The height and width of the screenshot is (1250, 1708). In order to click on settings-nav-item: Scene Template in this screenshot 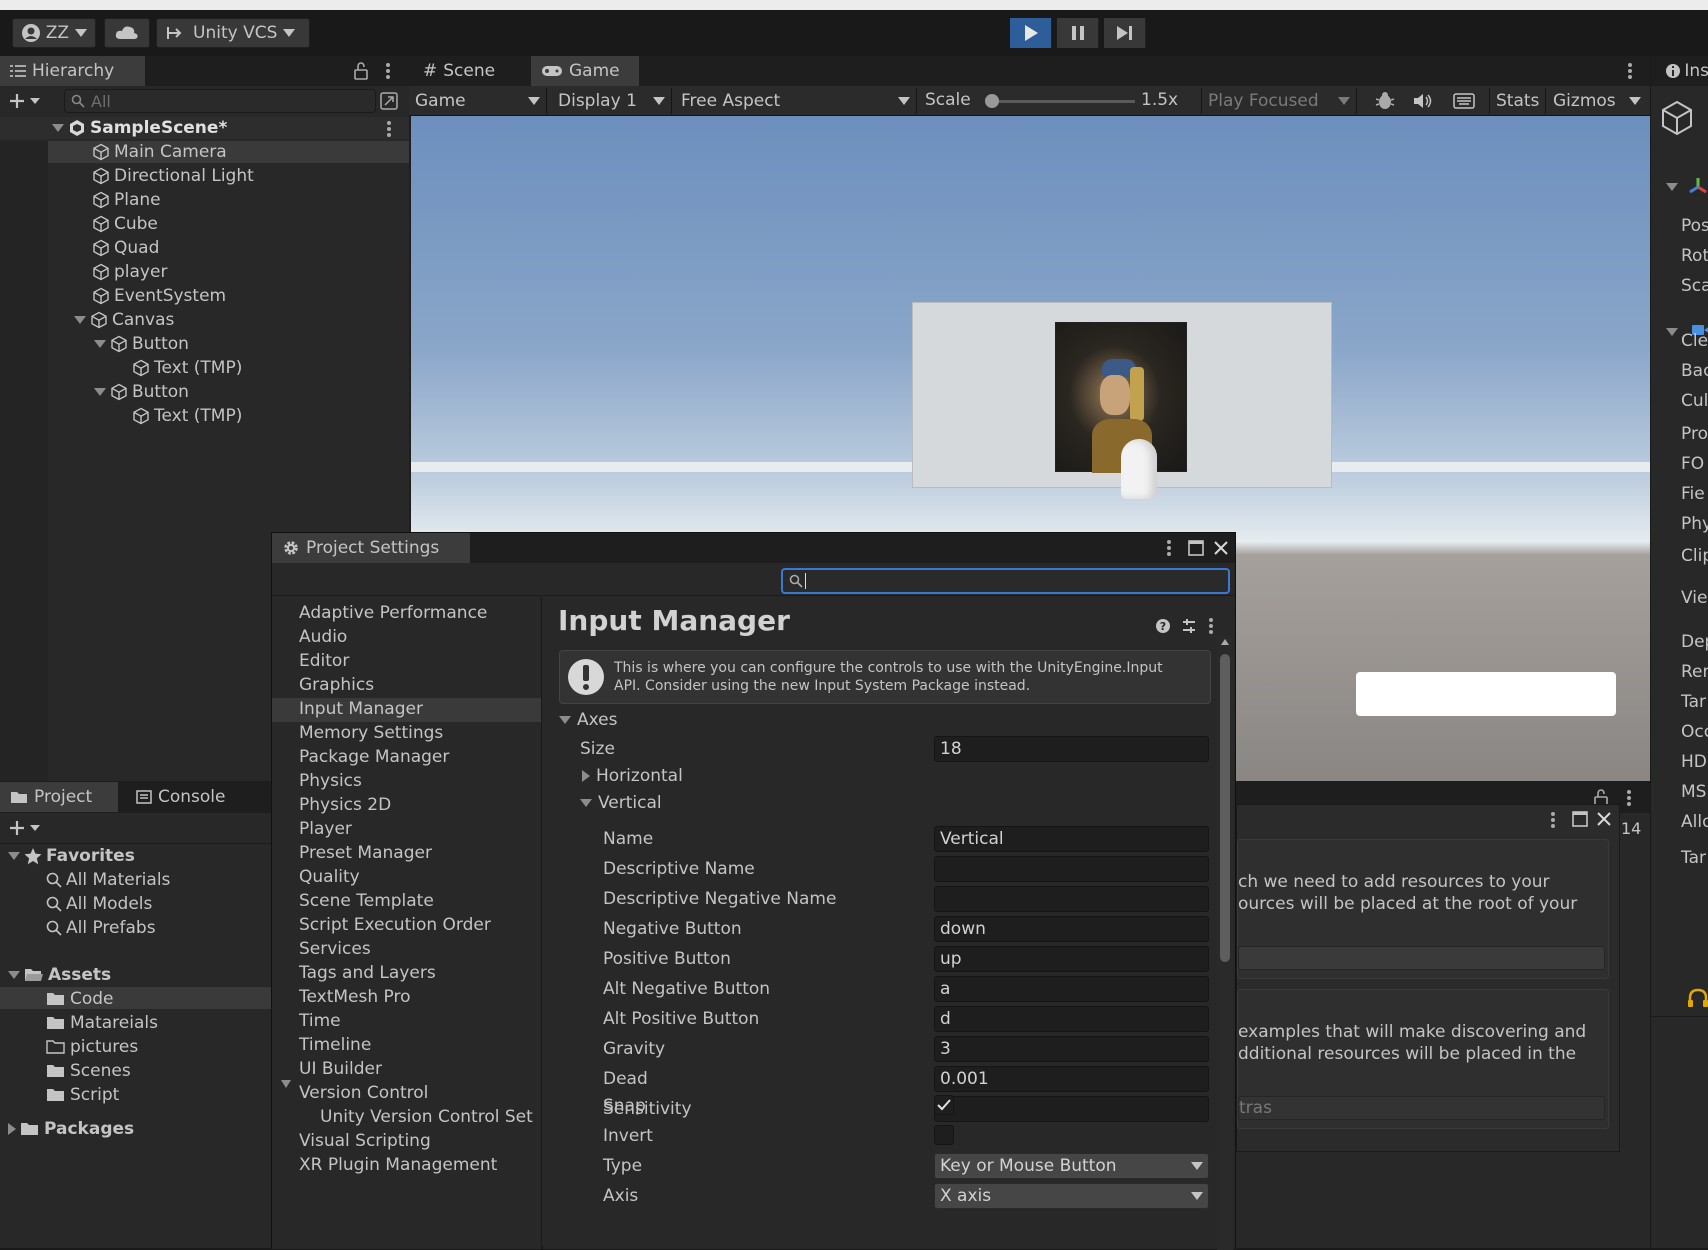, I will do `click(366, 903)`.